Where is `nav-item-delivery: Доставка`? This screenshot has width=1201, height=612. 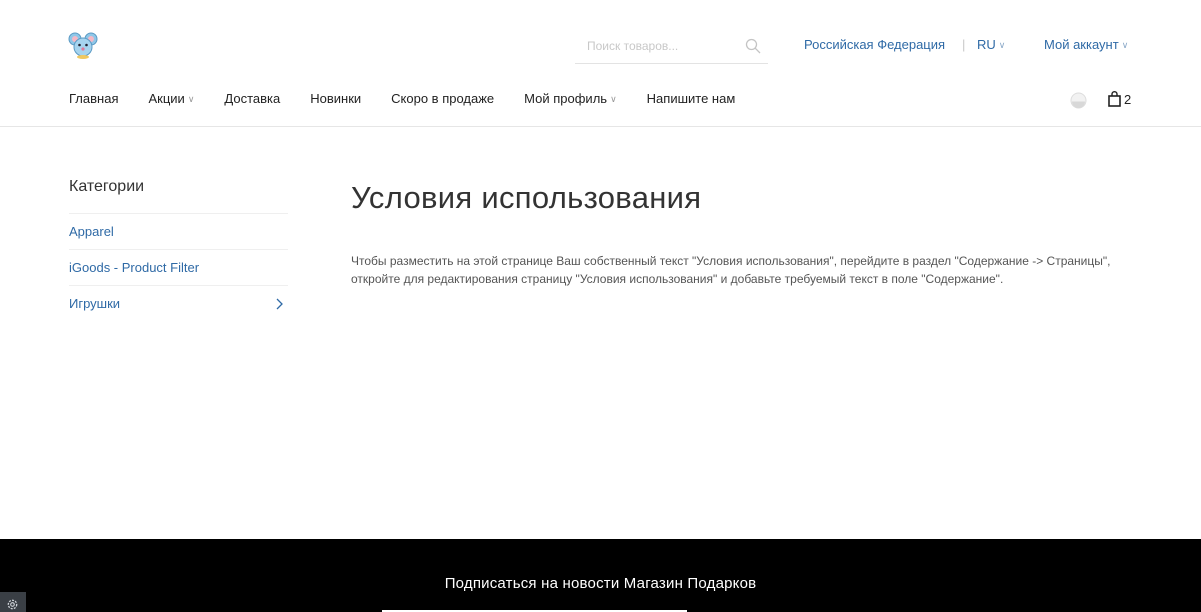 nav-item-delivery: Доставка is located at coordinates (252, 101).